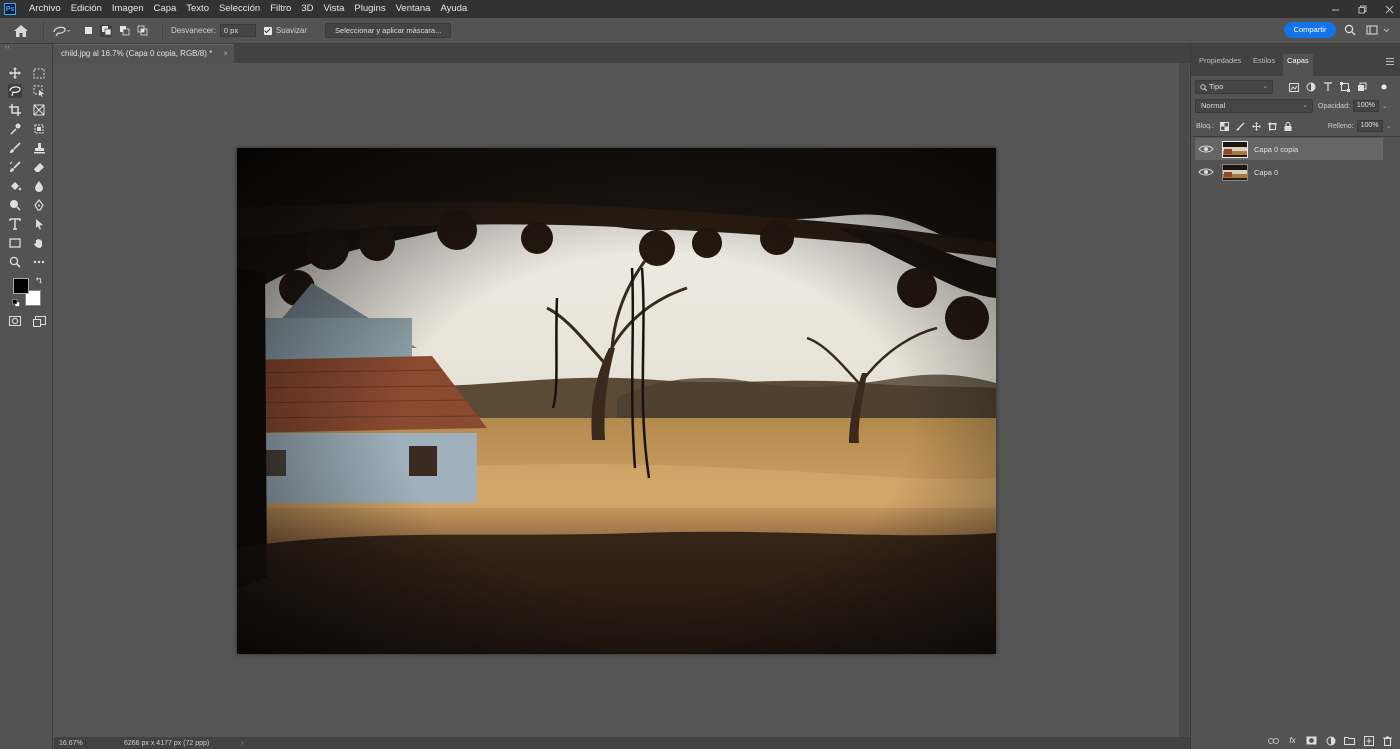 This screenshot has height=749, width=1400. What do you see at coordinates (15, 224) in the screenshot?
I see `type-tool-icon` at bounding box center [15, 224].